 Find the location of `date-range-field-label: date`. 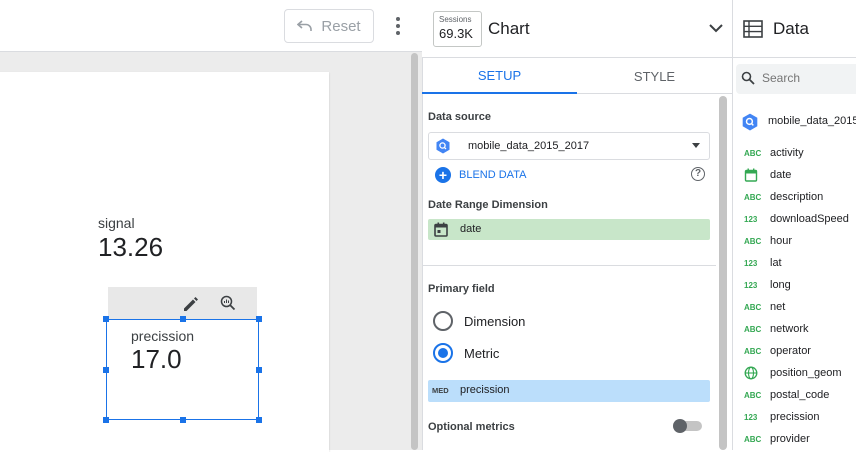

date-range-field-label: date is located at coordinates (471, 229).